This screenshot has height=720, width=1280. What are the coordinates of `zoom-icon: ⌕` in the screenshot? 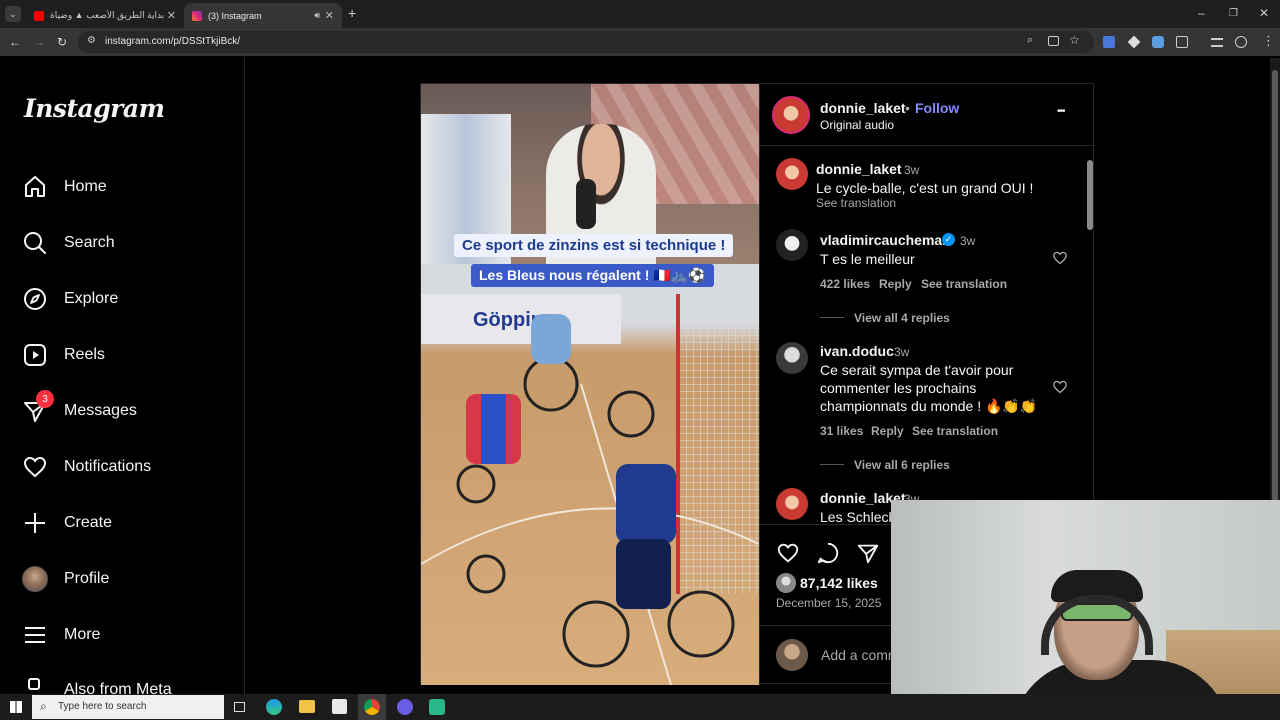 It's located at (1030, 40).